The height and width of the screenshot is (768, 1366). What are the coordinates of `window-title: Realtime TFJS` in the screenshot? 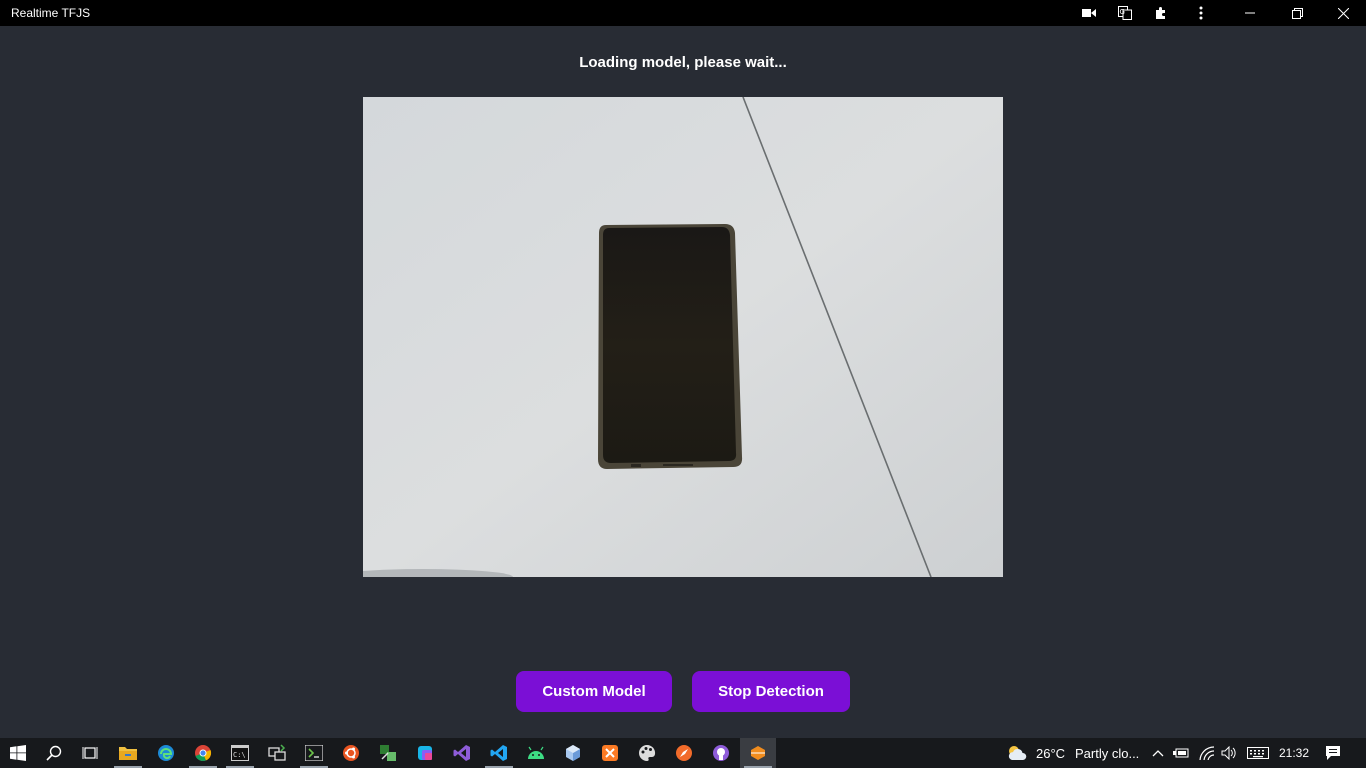 It's located at (51, 13).